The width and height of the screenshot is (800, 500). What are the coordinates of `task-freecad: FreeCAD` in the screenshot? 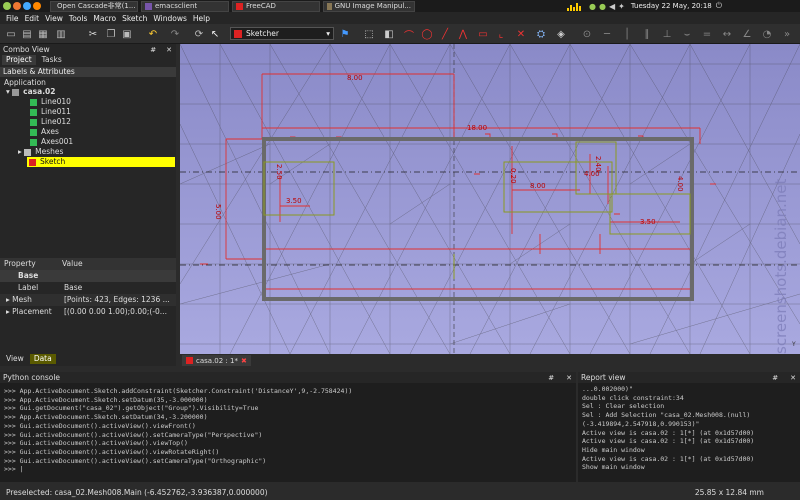 It's located at (276, 6).